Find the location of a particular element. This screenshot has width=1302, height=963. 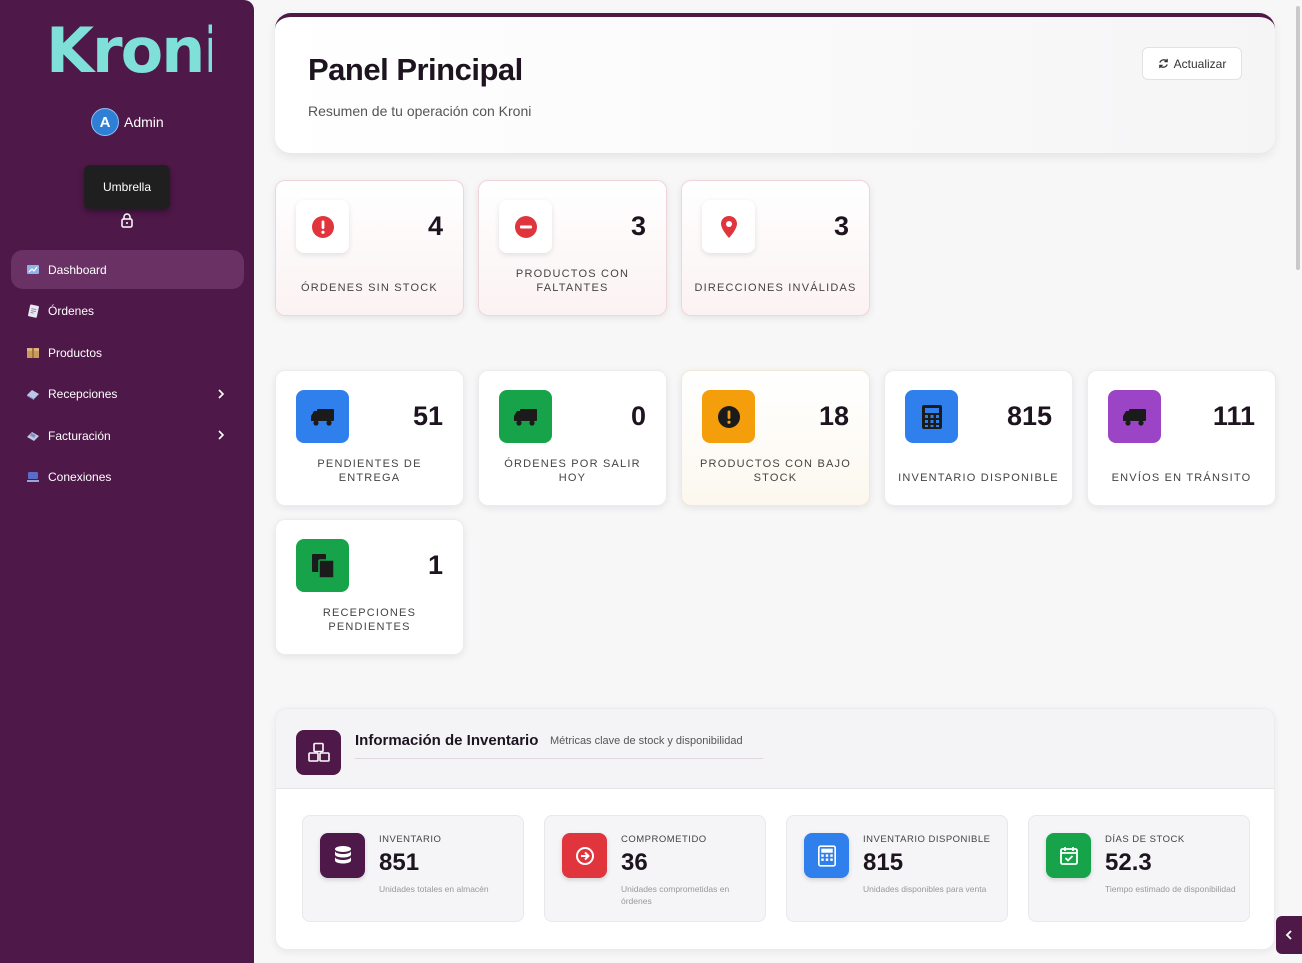

company-selector: Umbrella is located at coordinates (127, 187).